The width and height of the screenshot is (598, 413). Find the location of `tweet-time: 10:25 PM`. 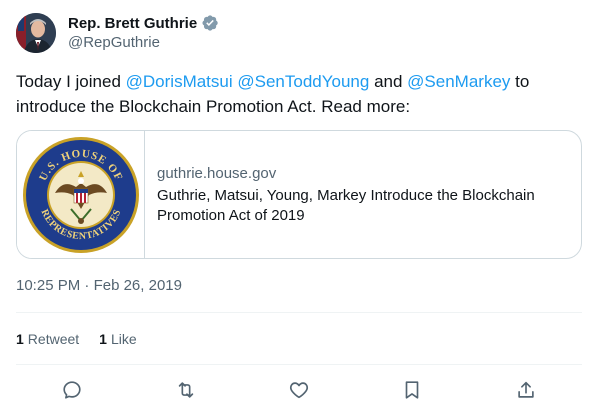

tweet-time: 10:25 PM is located at coordinates (48, 285).